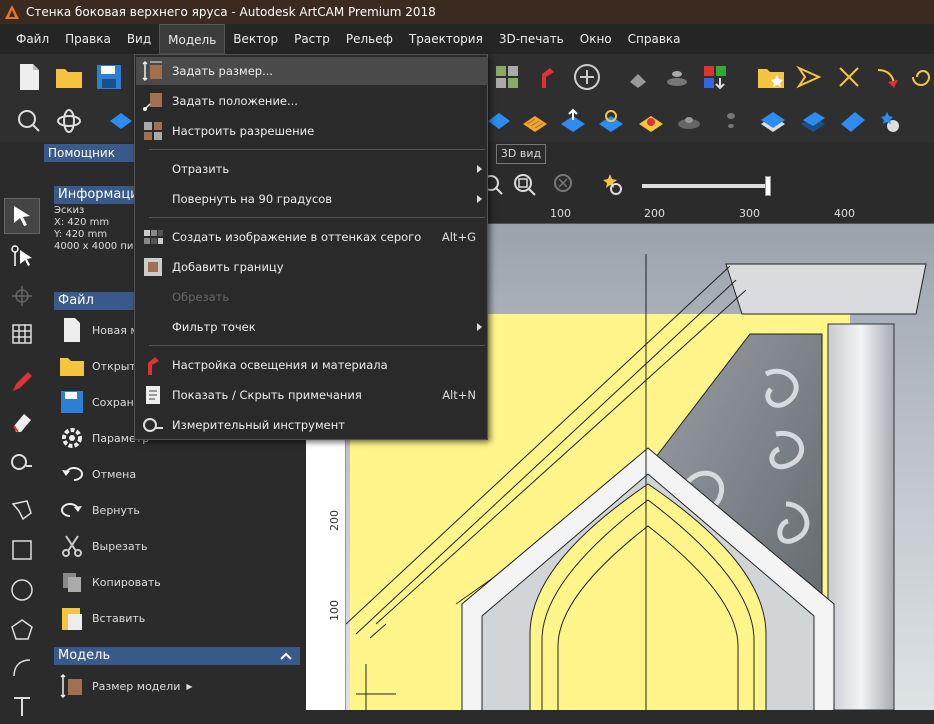 The image size is (934, 724). I want to click on file-cut: Вырезать, so click(102, 546).